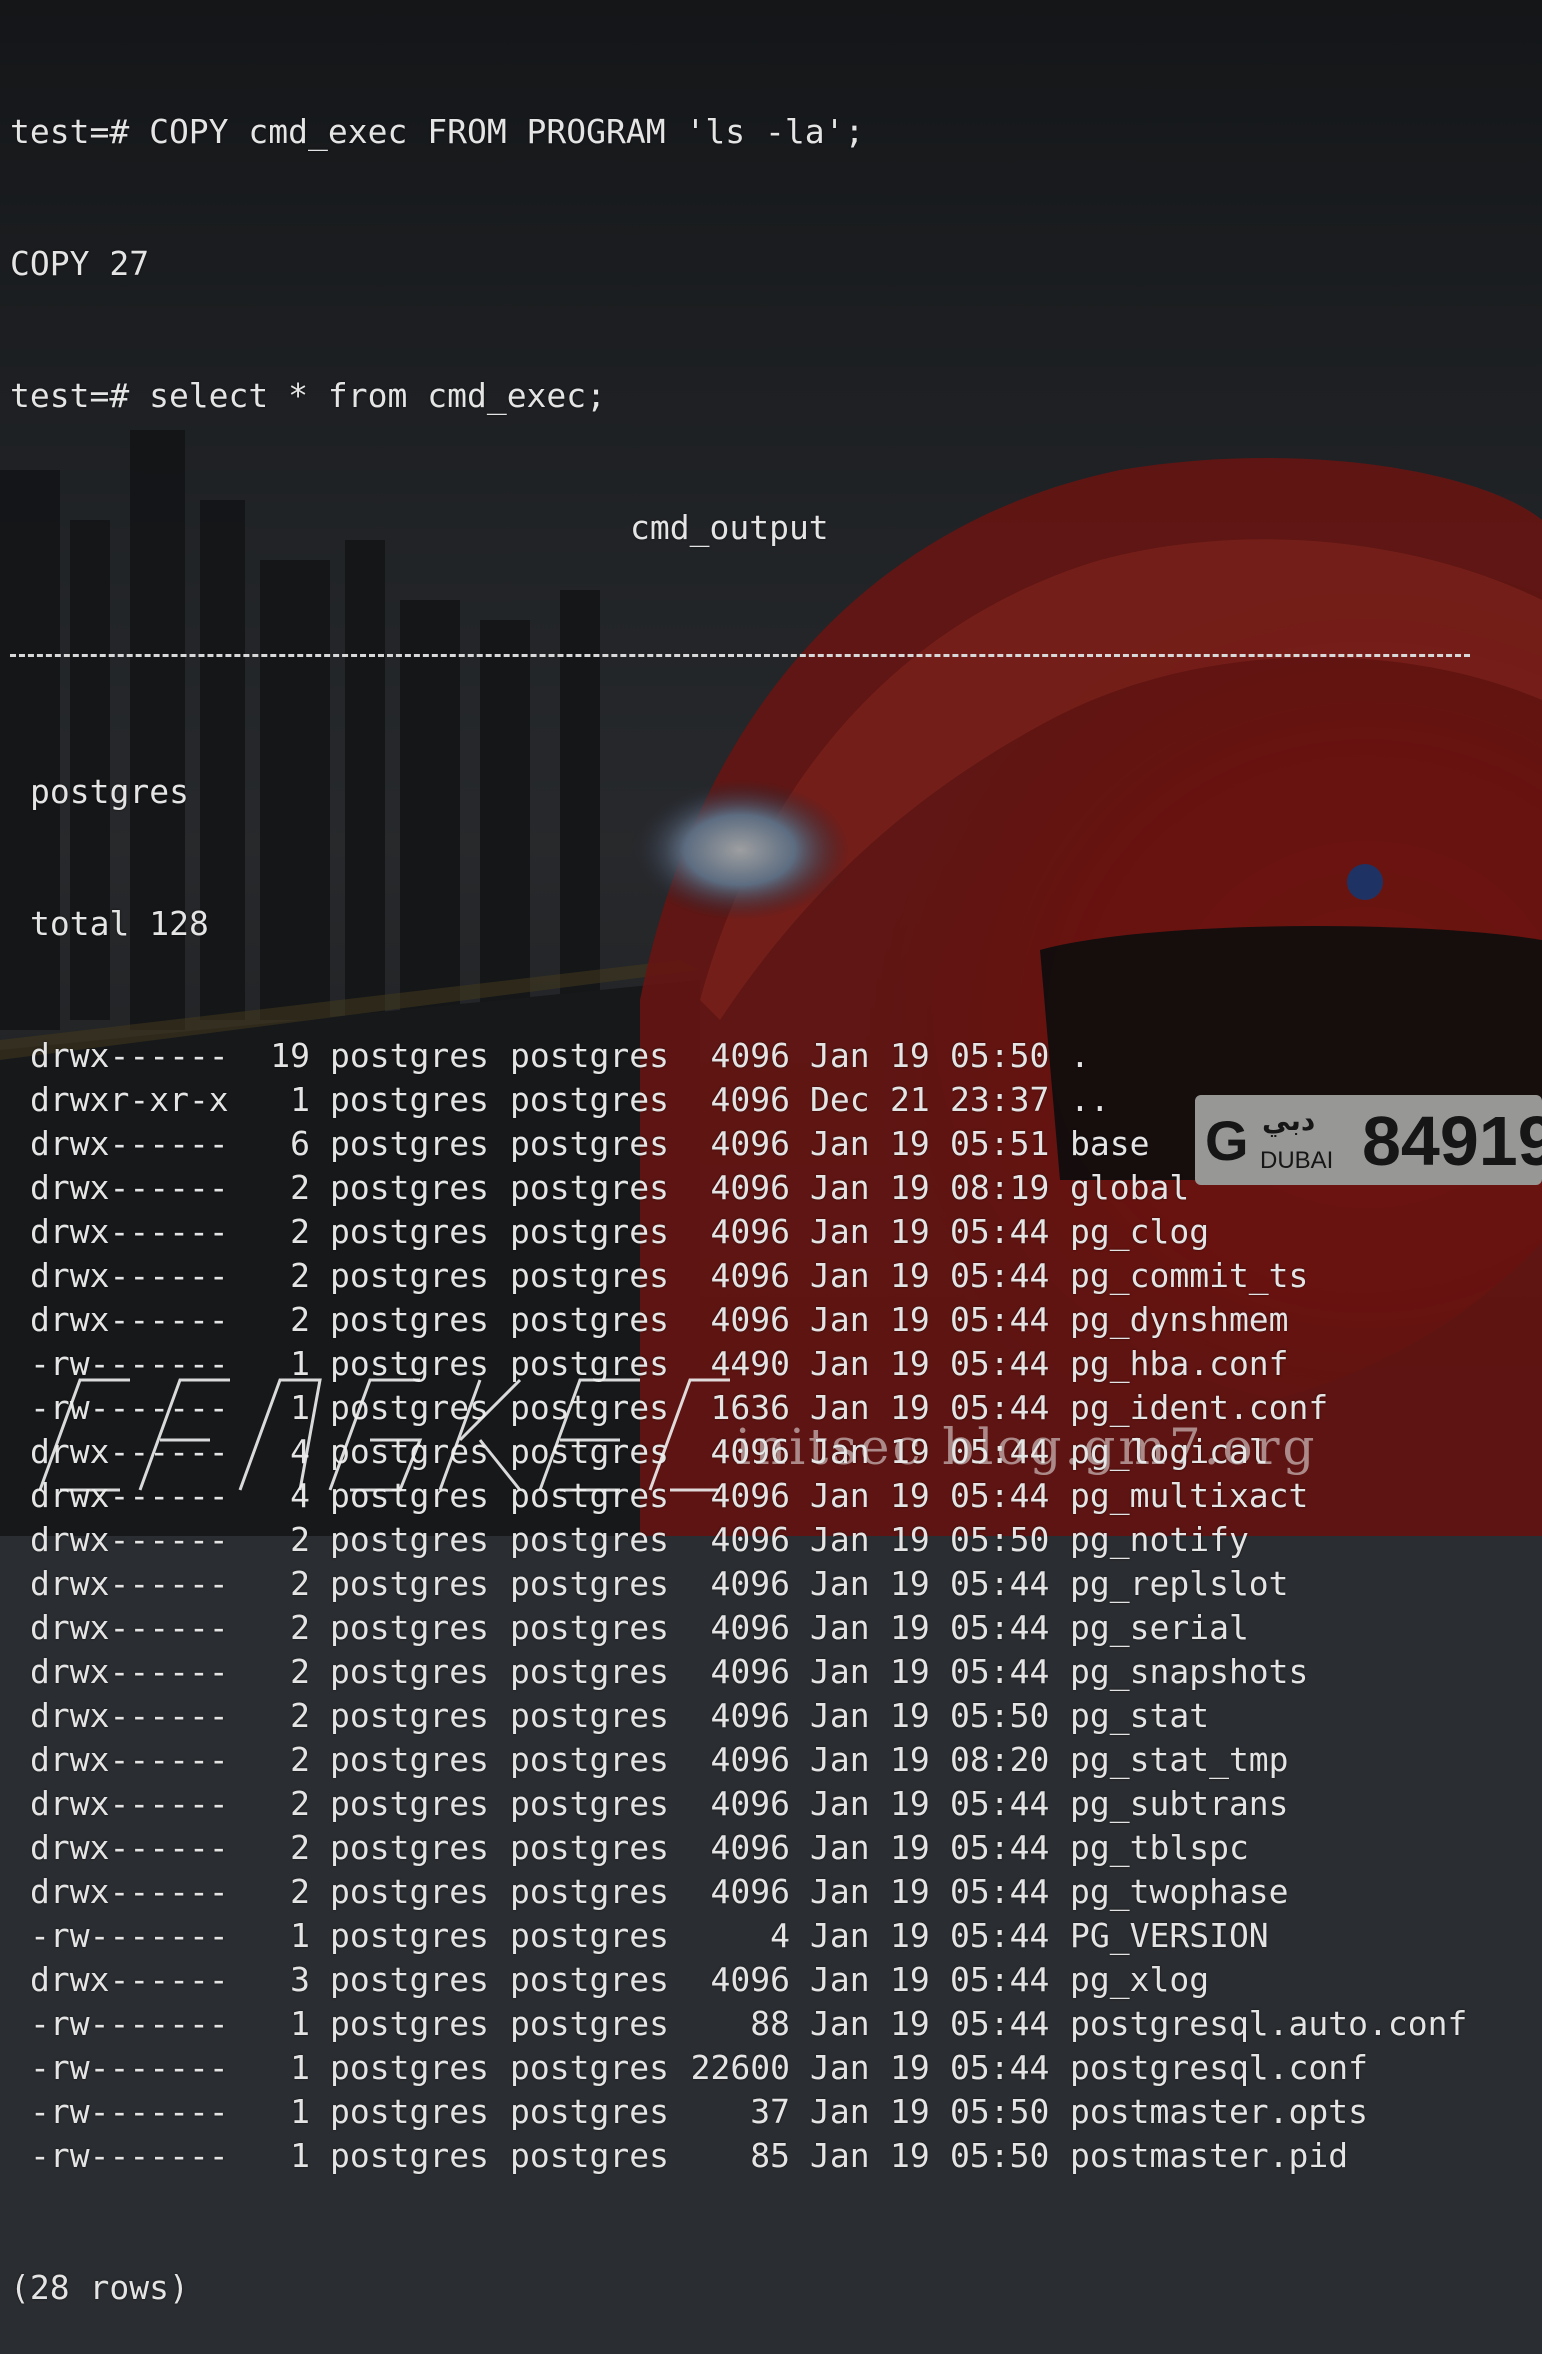 The width and height of the screenshot is (1542, 2354). What do you see at coordinates (1140, 1231) in the screenshot?
I see `filename: pg_clog` at bounding box center [1140, 1231].